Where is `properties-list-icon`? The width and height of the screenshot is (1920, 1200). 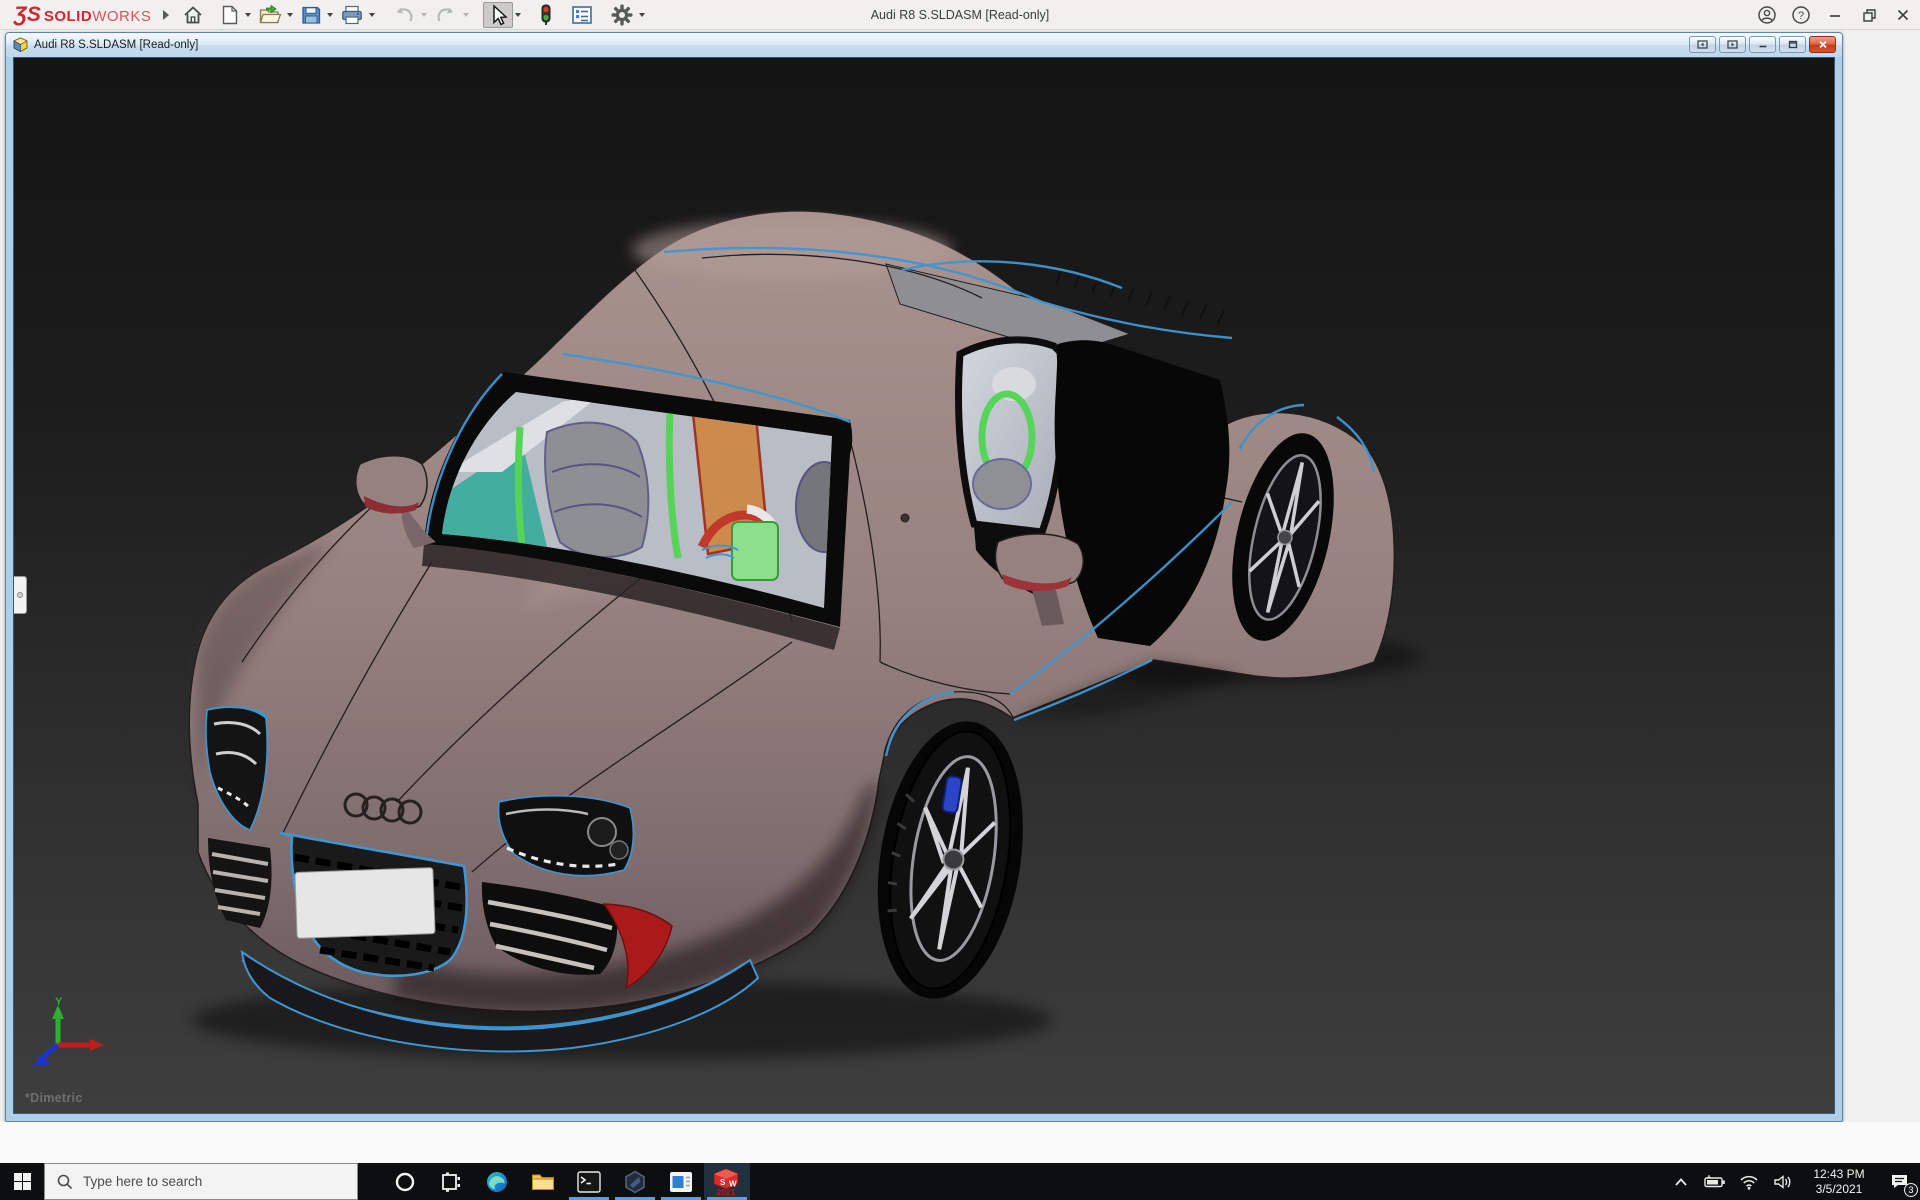
properties-list-icon is located at coordinates (582, 14).